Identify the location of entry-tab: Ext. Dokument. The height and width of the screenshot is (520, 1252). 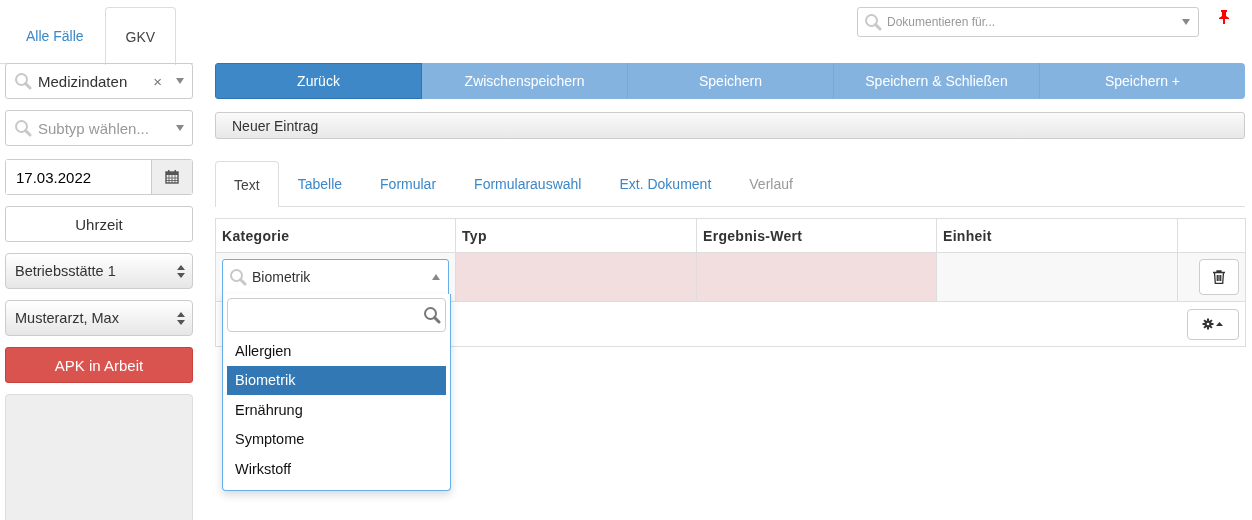
(665, 183).